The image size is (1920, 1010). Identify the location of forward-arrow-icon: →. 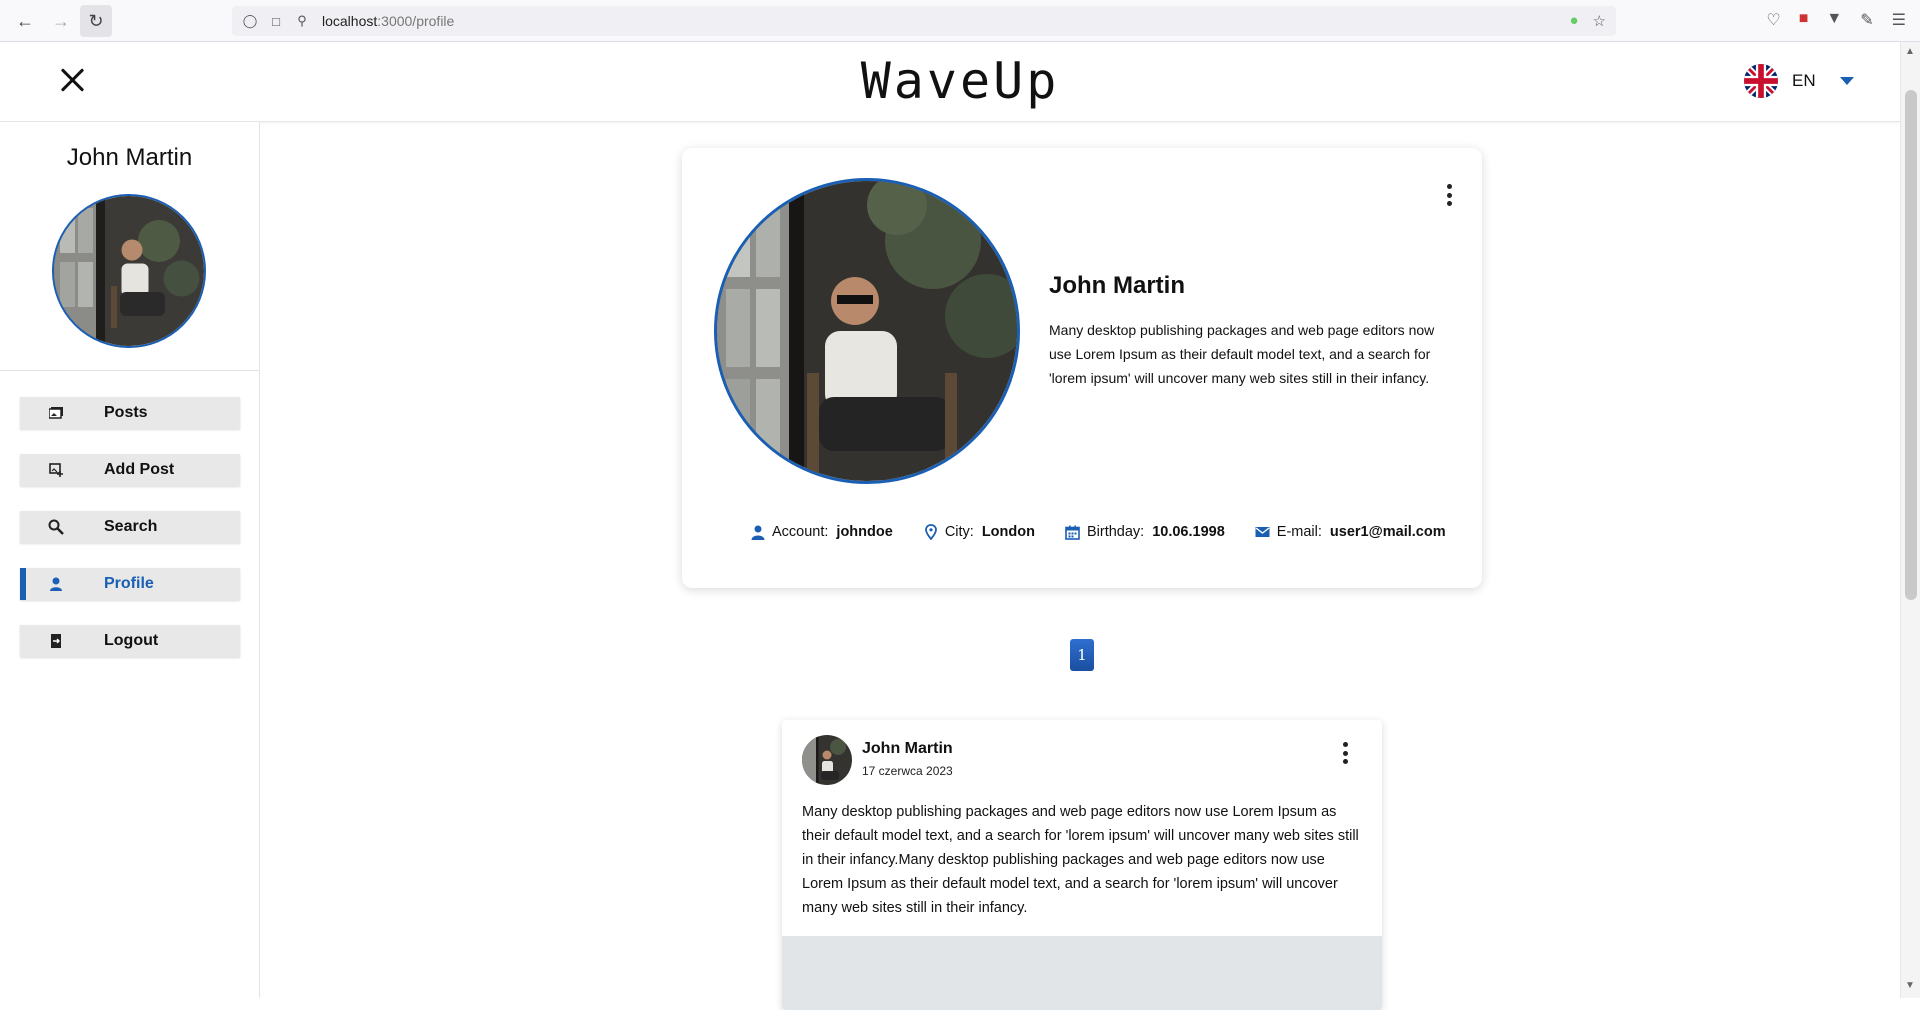
(61, 21).